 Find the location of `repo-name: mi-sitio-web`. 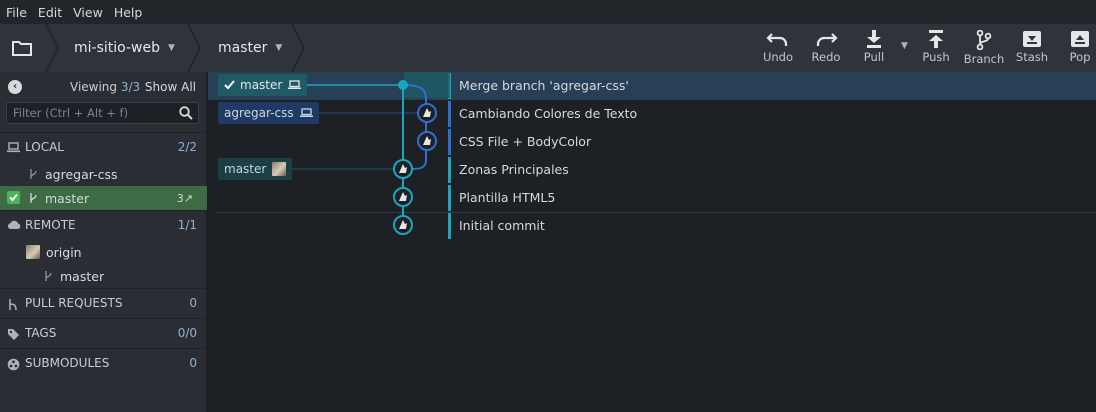

repo-name: mi-sitio-web is located at coordinates (117, 48).